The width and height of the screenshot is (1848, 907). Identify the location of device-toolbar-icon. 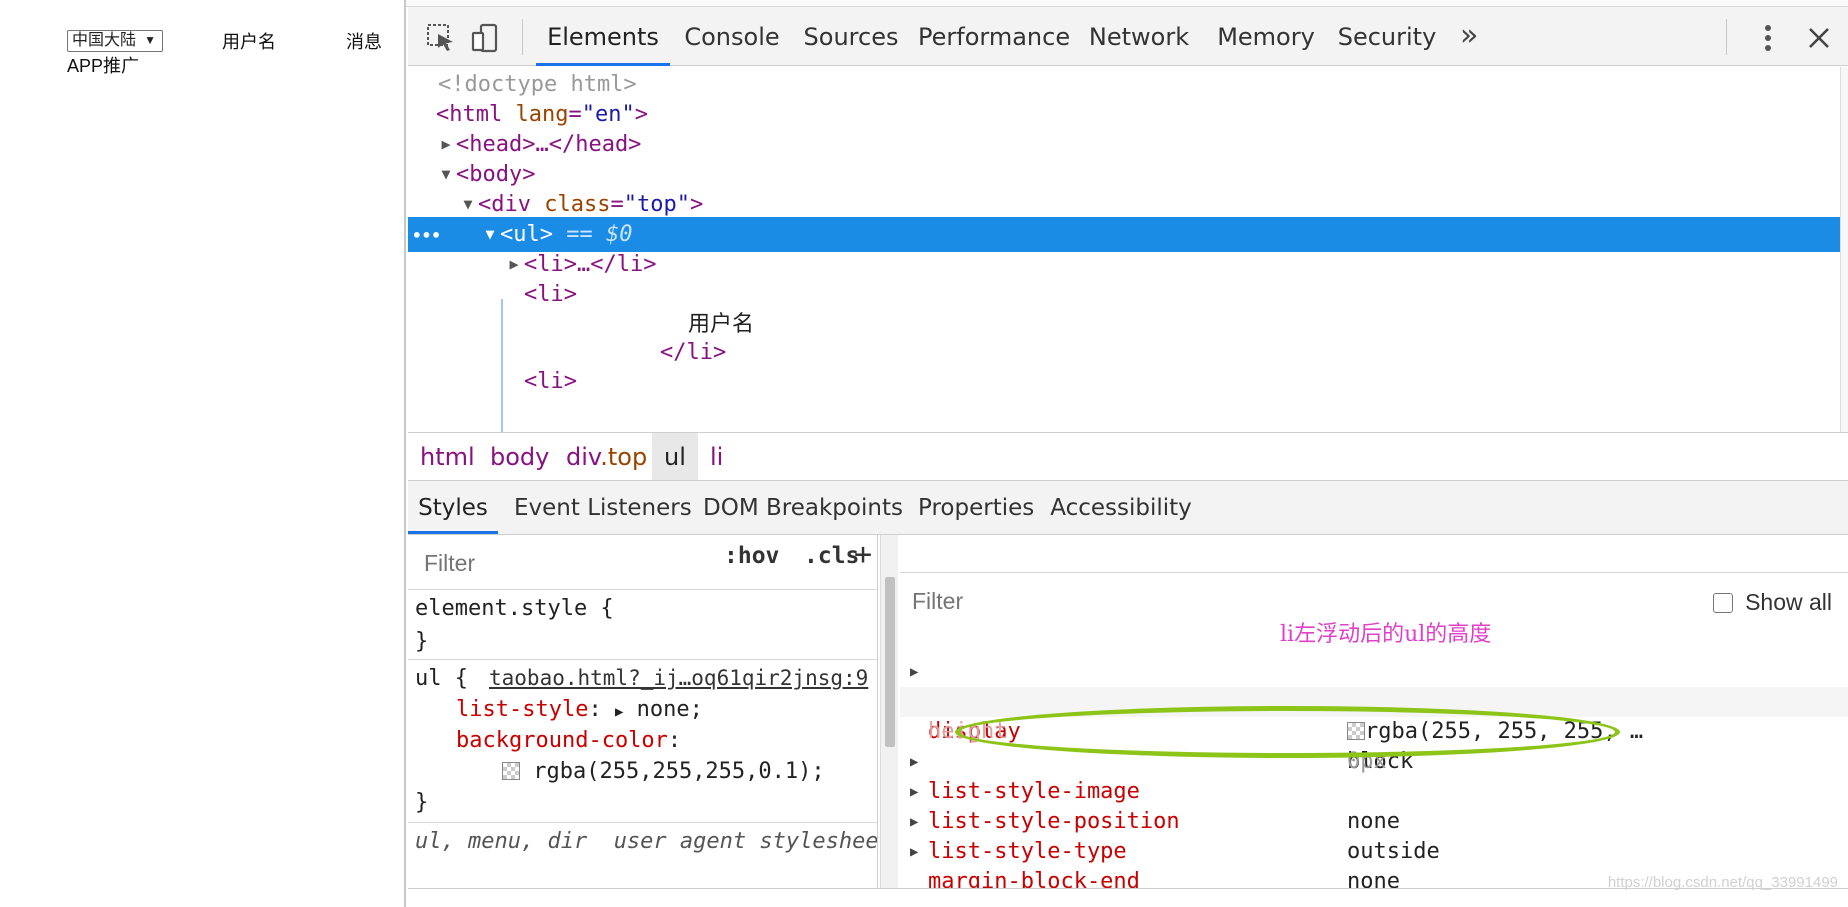
(485, 38).